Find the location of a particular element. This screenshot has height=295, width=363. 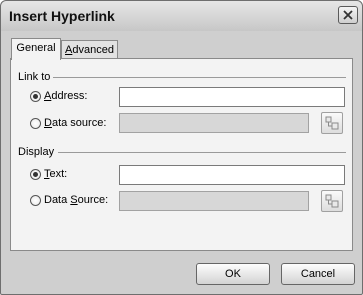

link-to-divider is located at coordinates (199, 77).